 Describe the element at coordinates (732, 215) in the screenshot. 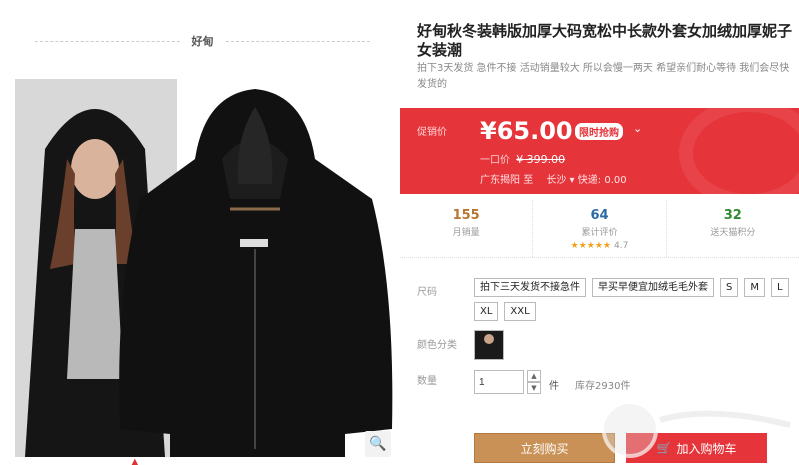

I see `stat-number: 32` at that location.